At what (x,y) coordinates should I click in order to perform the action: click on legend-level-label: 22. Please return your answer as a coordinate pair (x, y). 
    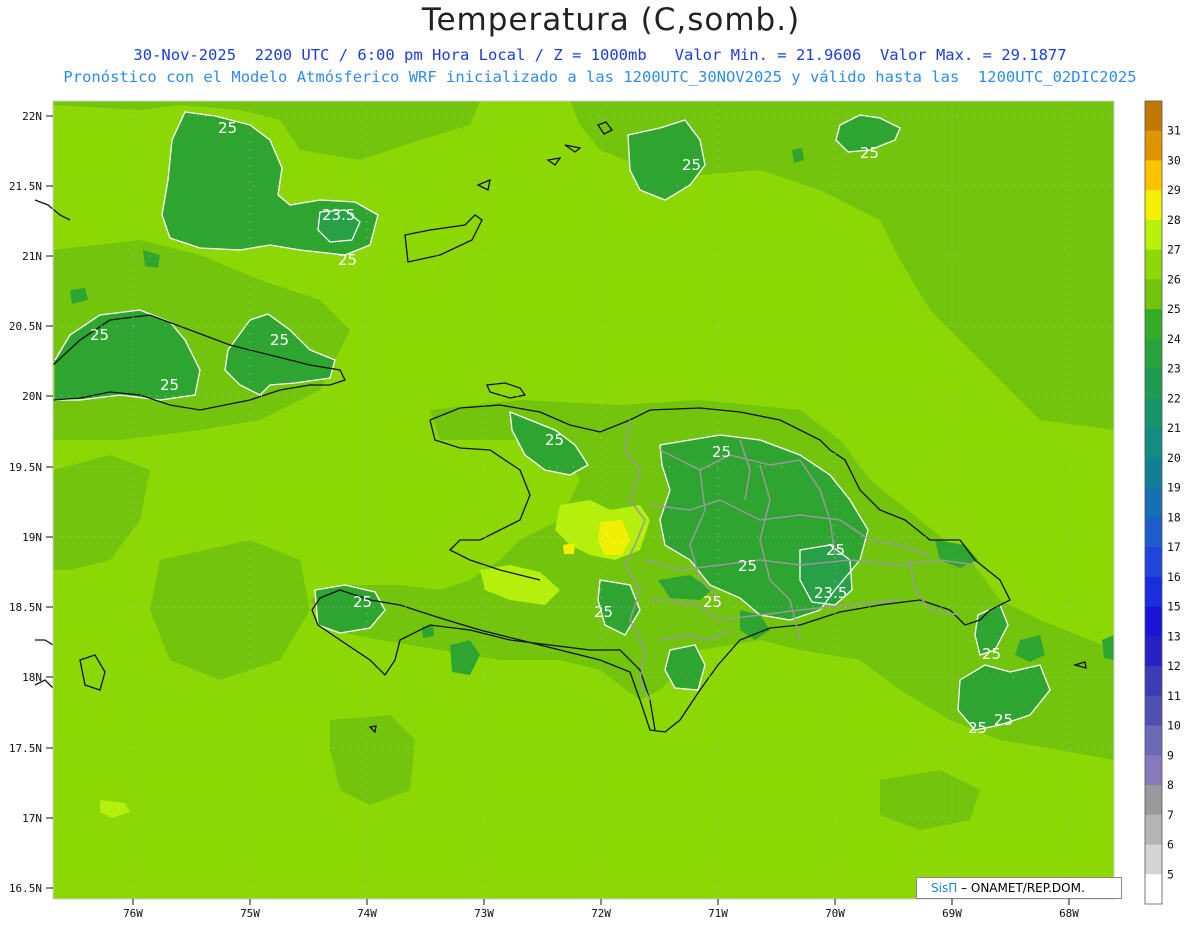
    Looking at the image, I should click on (1174, 398).